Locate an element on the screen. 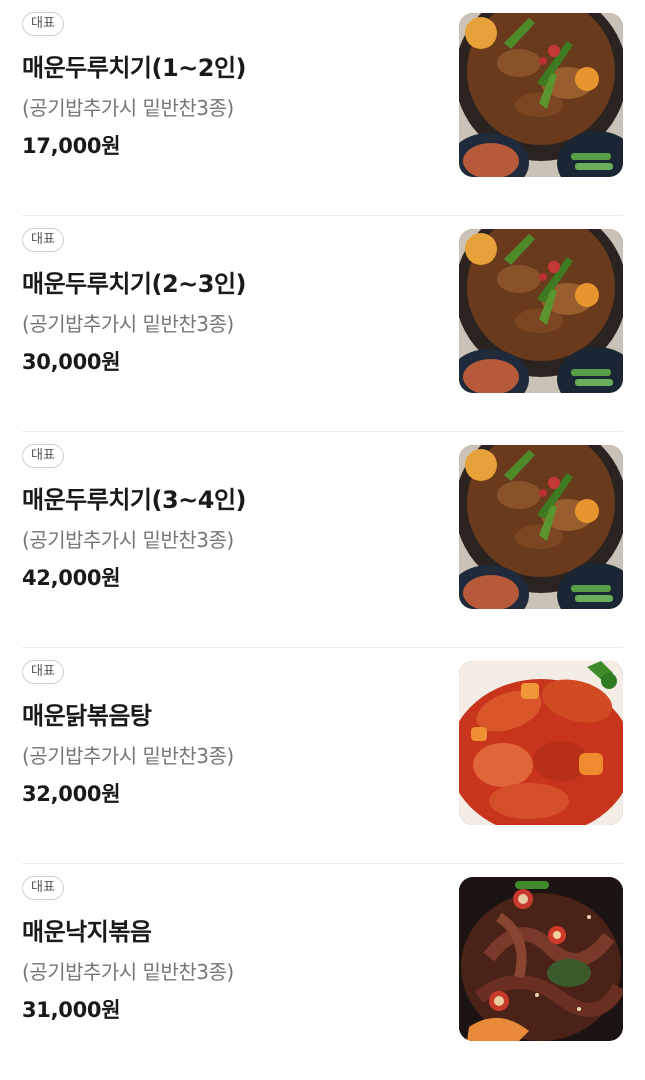 This screenshot has width=645, height=1080. menu-item-price: 32,000원 is located at coordinates (71, 794).